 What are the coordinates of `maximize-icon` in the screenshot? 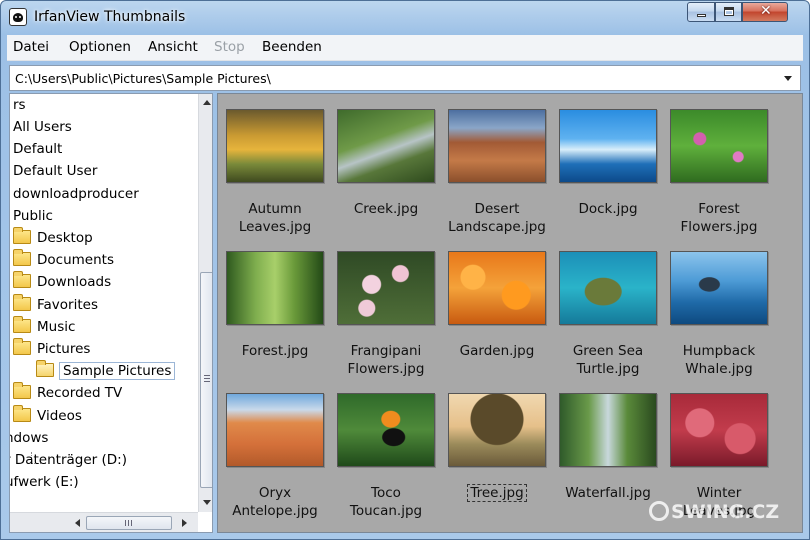 It's located at (729, 11).